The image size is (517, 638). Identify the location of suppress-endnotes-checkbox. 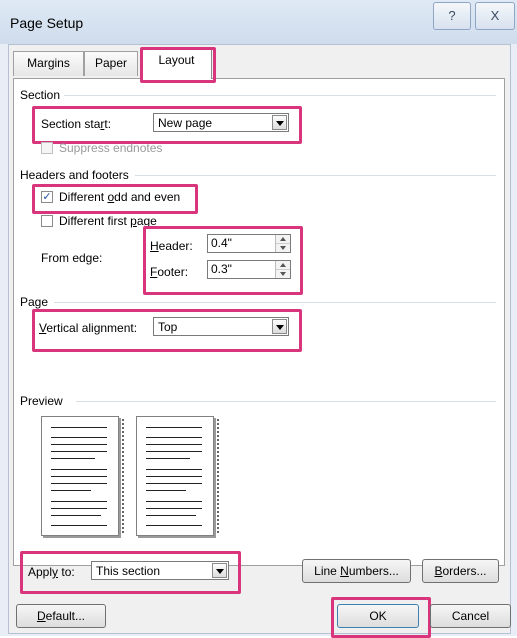
(47, 148).